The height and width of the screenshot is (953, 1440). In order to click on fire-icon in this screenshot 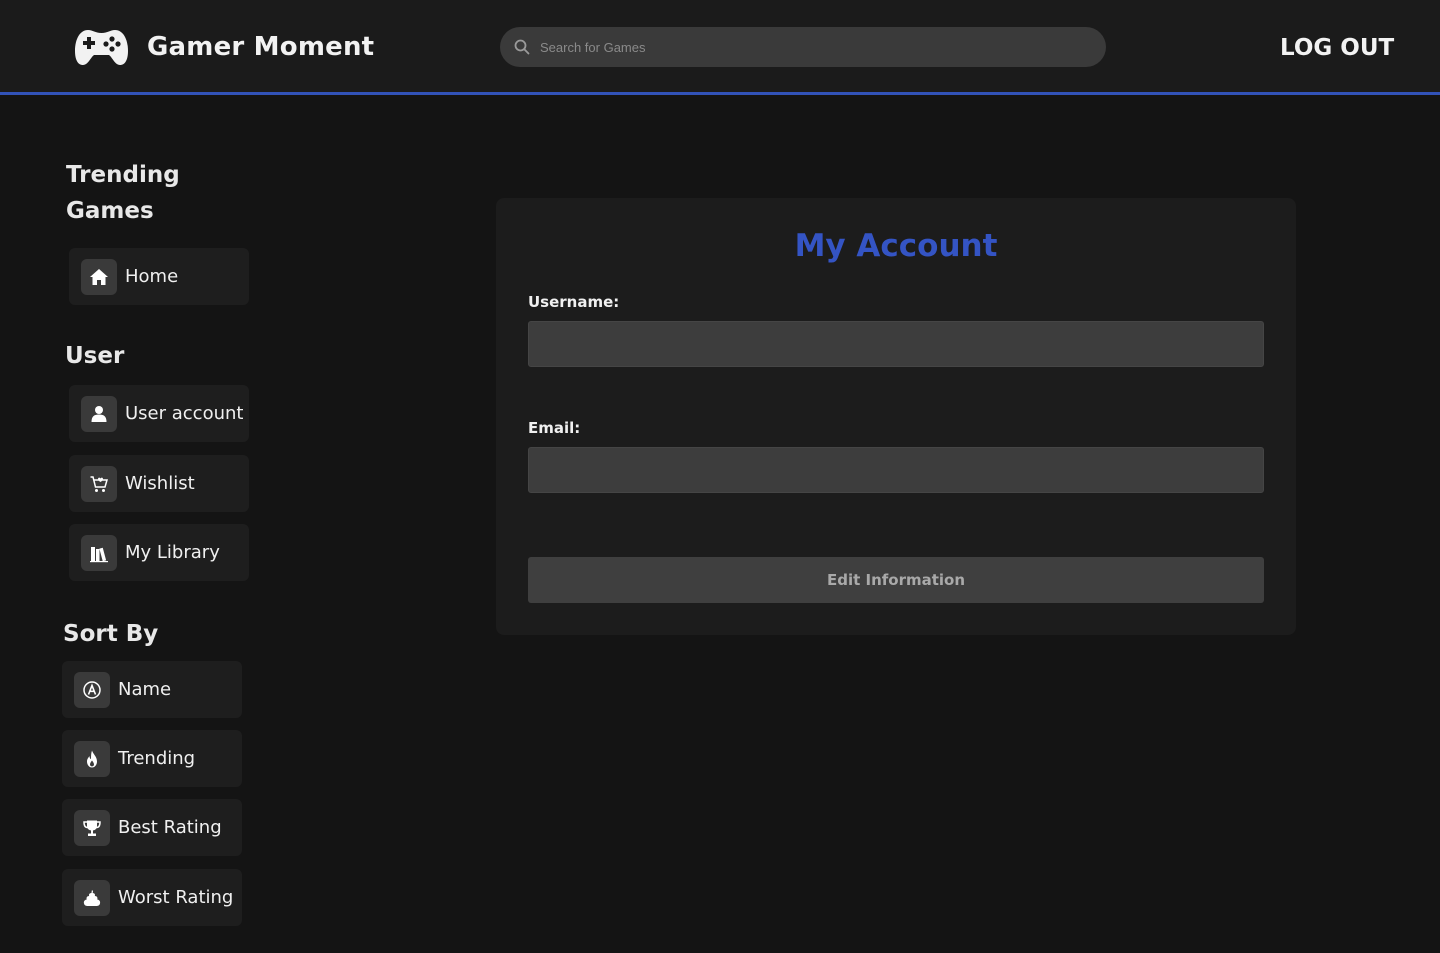, I will do `click(92, 758)`.